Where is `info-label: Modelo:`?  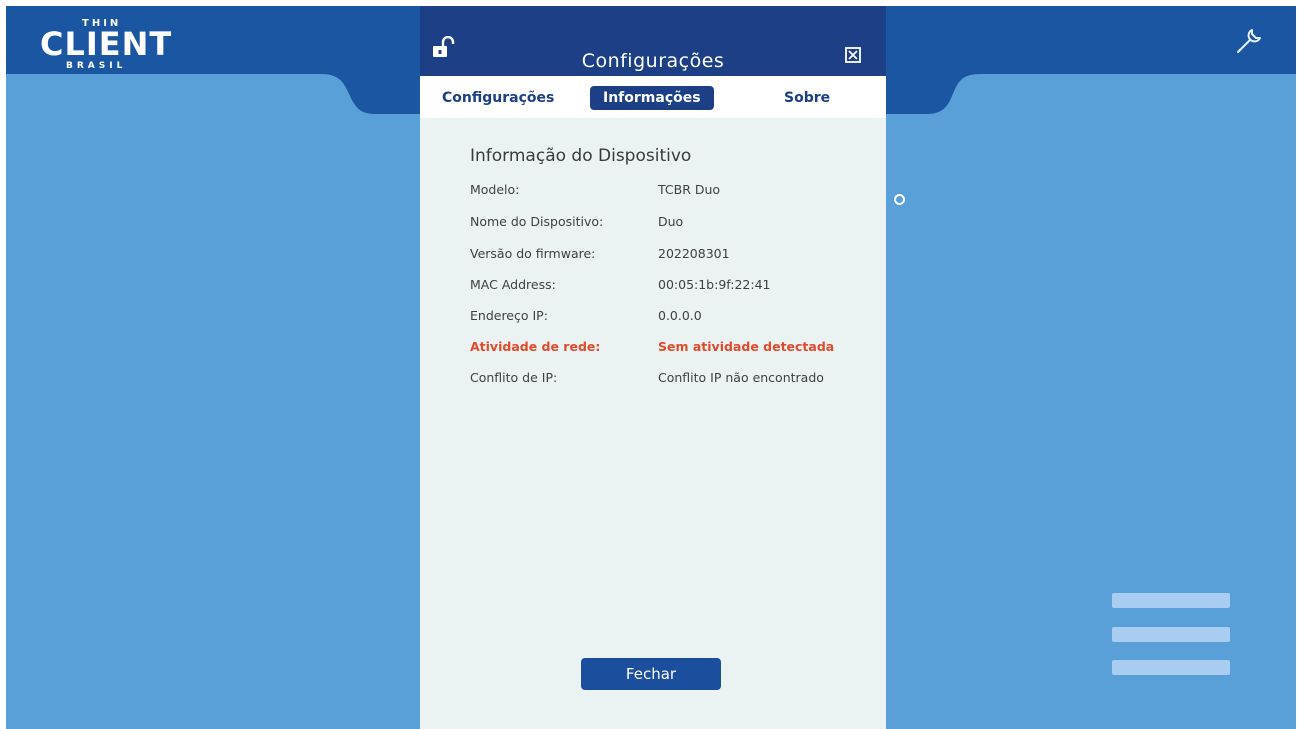 info-label: Modelo: is located at coordinates (495, 189).